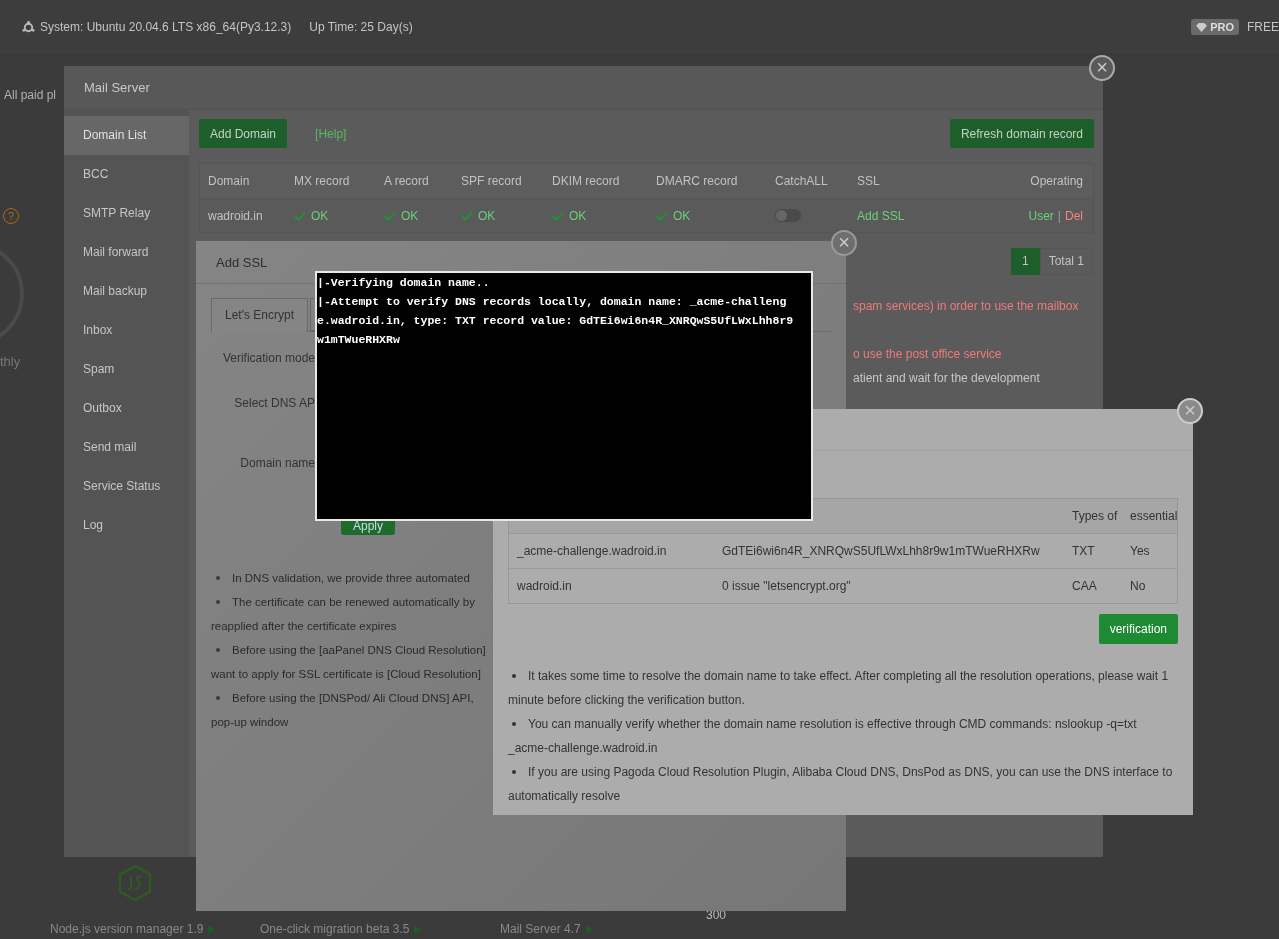 The width and height of the screenshot is (1279, 939). Describe the element at coordinates (126, 486) in the screenshot. I see `sidebar-item: Service Status` at that location.